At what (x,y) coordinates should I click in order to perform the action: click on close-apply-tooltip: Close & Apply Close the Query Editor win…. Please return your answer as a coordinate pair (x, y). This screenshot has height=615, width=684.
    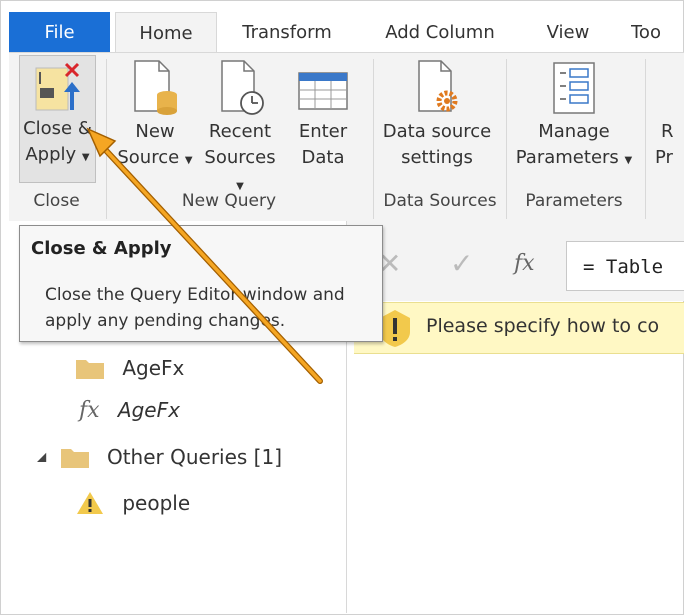
    Looking at the image, I should click on (201, 283).